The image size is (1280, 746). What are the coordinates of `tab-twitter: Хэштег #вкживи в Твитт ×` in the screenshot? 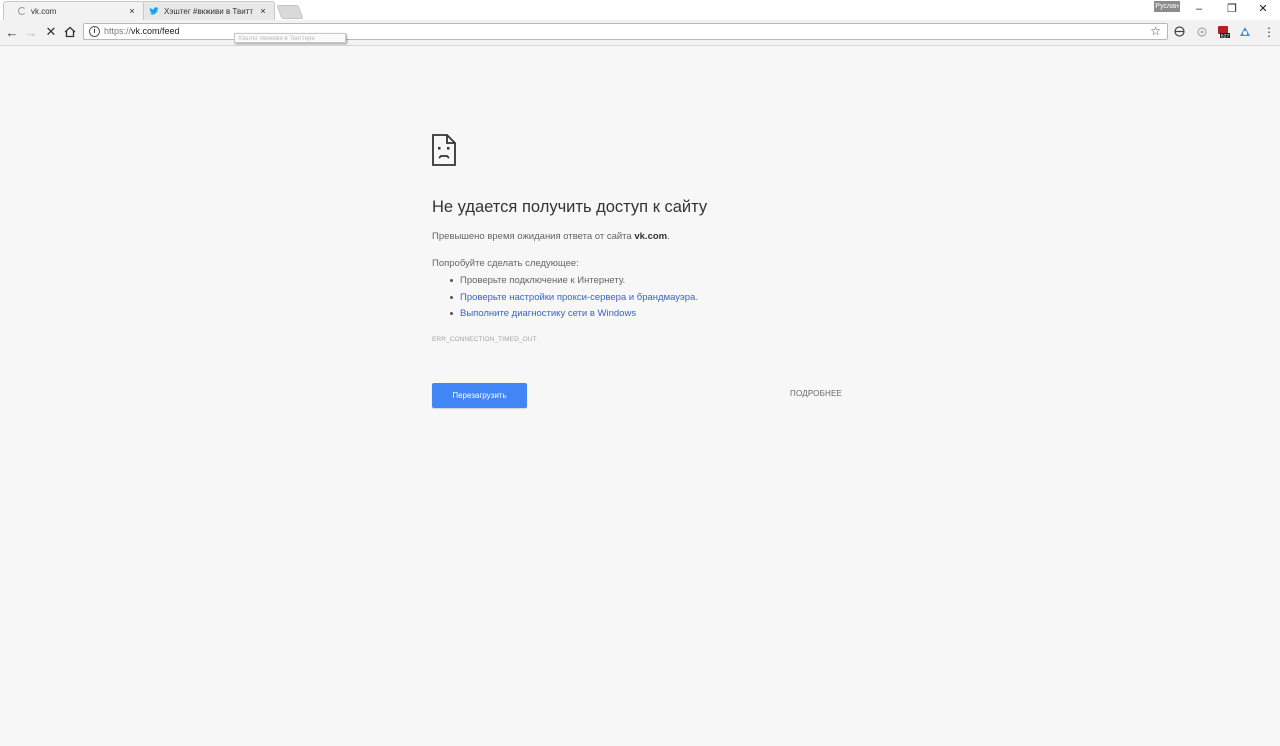 It's located at (208, 10).